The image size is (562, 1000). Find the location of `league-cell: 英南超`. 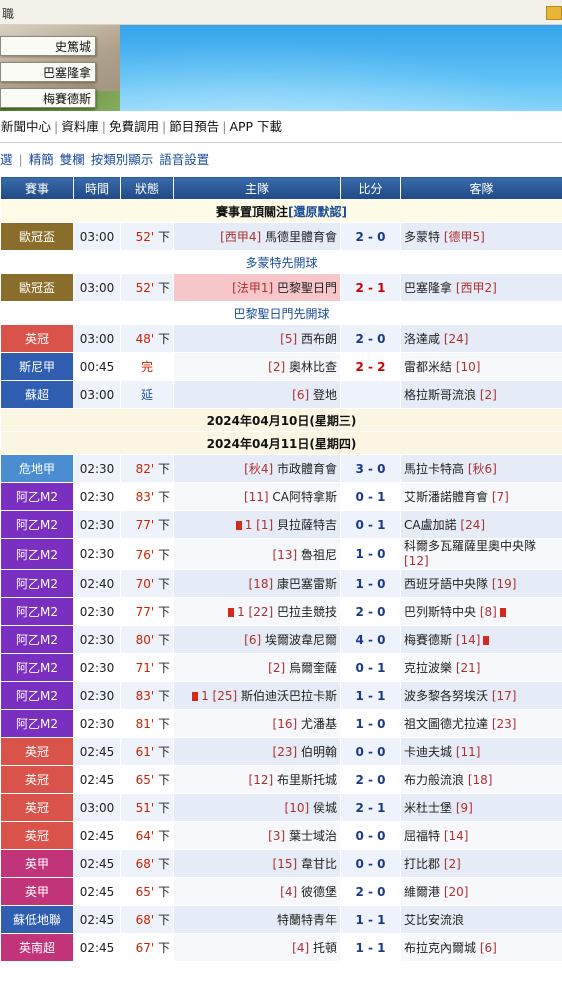

league-cell: 英南超 is located at coordinates (37, 947).